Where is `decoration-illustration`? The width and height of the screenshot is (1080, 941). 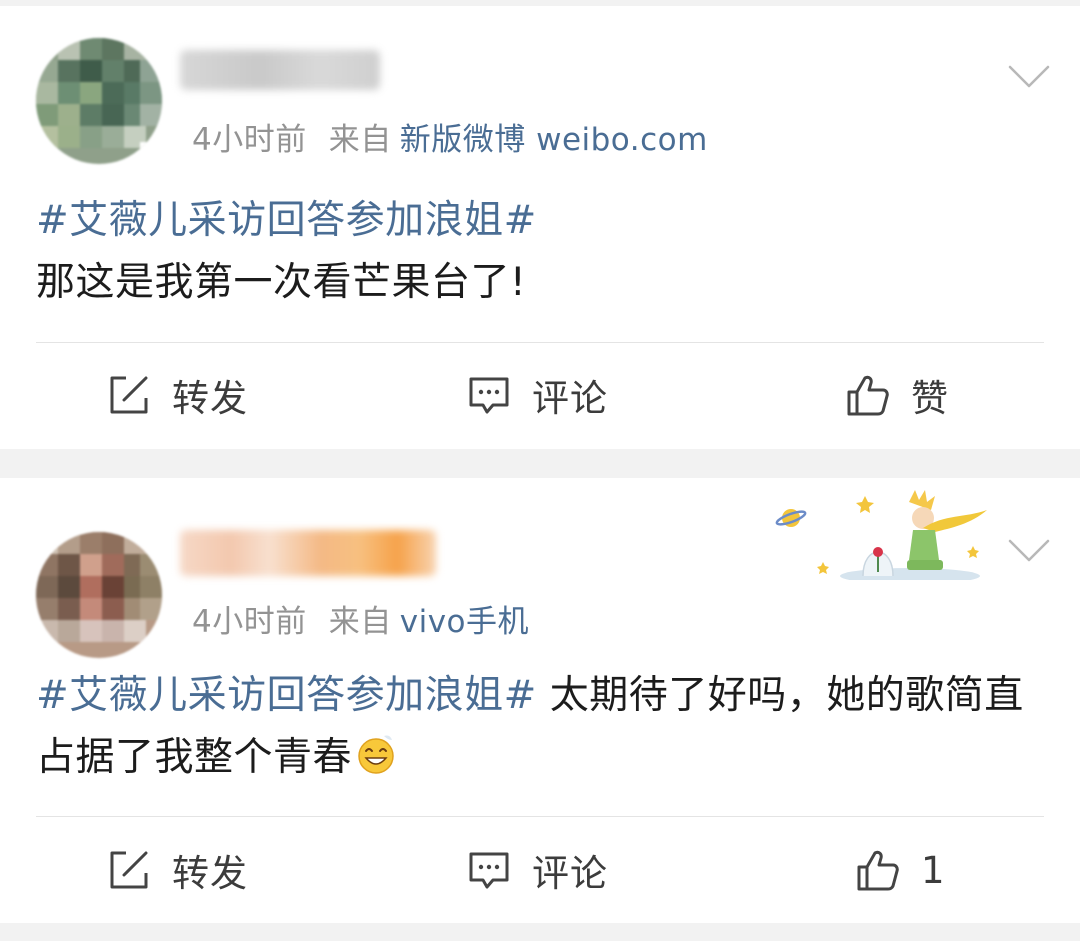
decoration-illustration is located at coordinates (881, 535).